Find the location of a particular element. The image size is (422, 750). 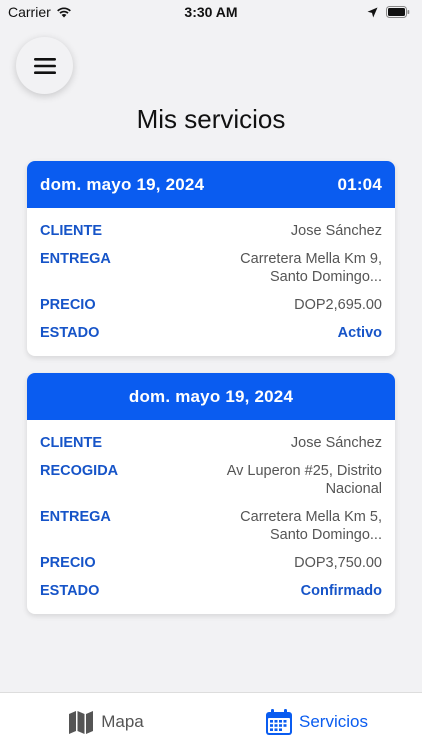

wifi-icon is located at coordinates (63, 12).